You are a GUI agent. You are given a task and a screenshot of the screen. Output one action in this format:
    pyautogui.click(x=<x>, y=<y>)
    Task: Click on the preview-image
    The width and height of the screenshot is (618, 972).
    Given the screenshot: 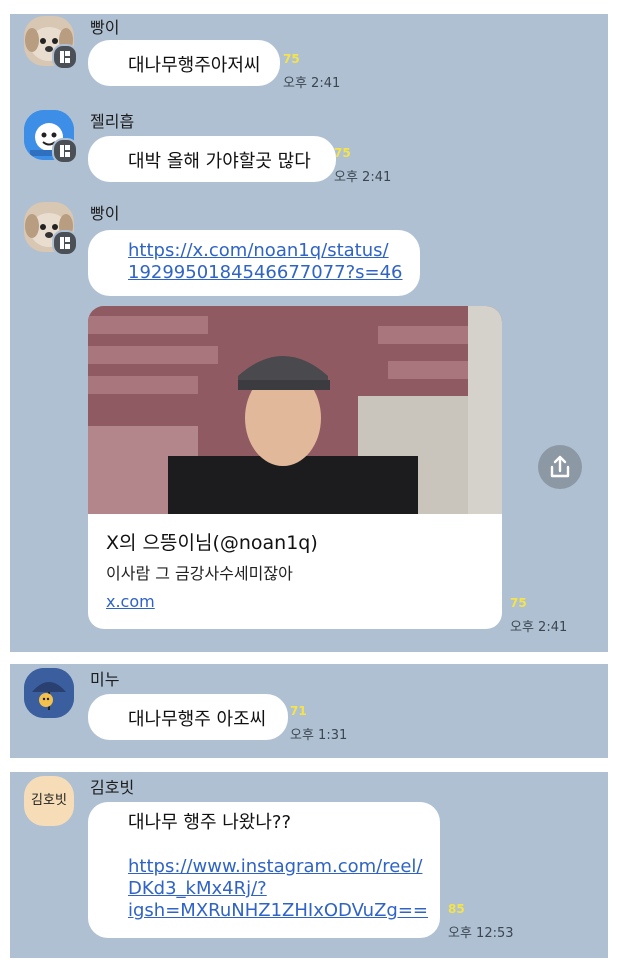 What is the action you would take?
    pyautogui.click(x=295, y=410)
    